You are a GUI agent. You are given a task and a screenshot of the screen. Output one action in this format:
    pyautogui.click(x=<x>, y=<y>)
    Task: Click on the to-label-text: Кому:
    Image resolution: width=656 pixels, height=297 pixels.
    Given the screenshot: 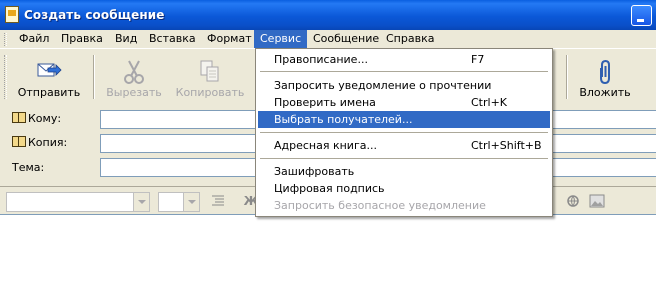 What is the action you would take?
    pyautogui.click(x=45, y=118)
    